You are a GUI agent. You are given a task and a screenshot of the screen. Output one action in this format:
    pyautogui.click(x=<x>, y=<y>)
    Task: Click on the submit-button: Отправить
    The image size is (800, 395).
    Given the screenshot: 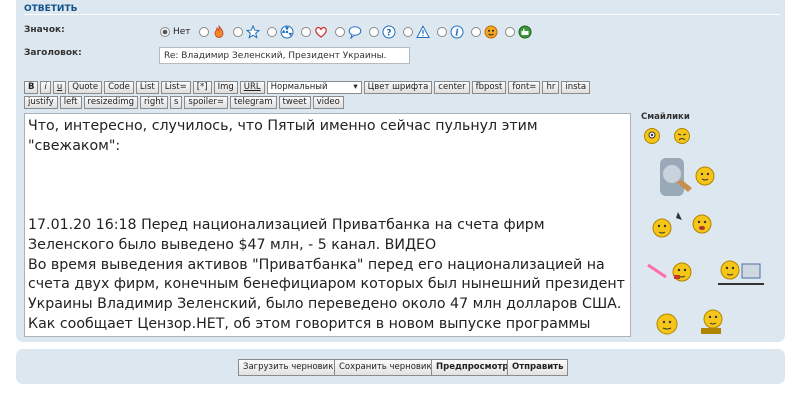 What is the action you would take?
    pyautogui.click(x=538, y=367)
    